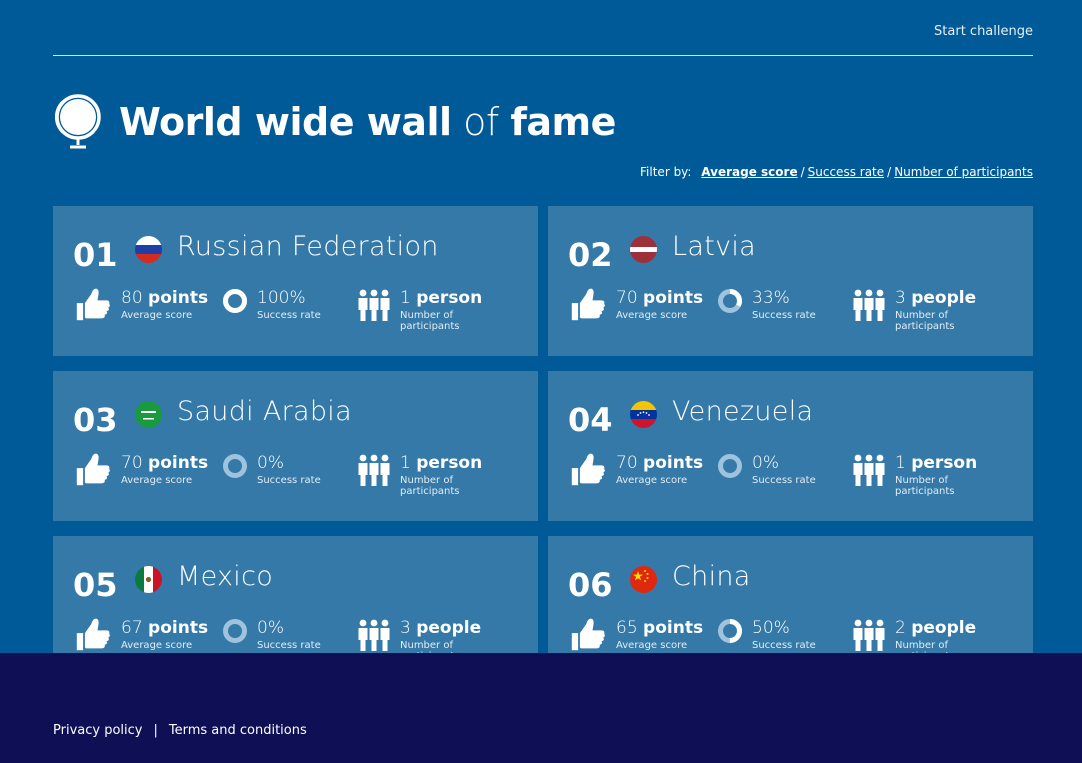 The height and width of the screenshot is (763, 1082). I want to click on average-score-stat: 67 points Average score, so click(164, 634).